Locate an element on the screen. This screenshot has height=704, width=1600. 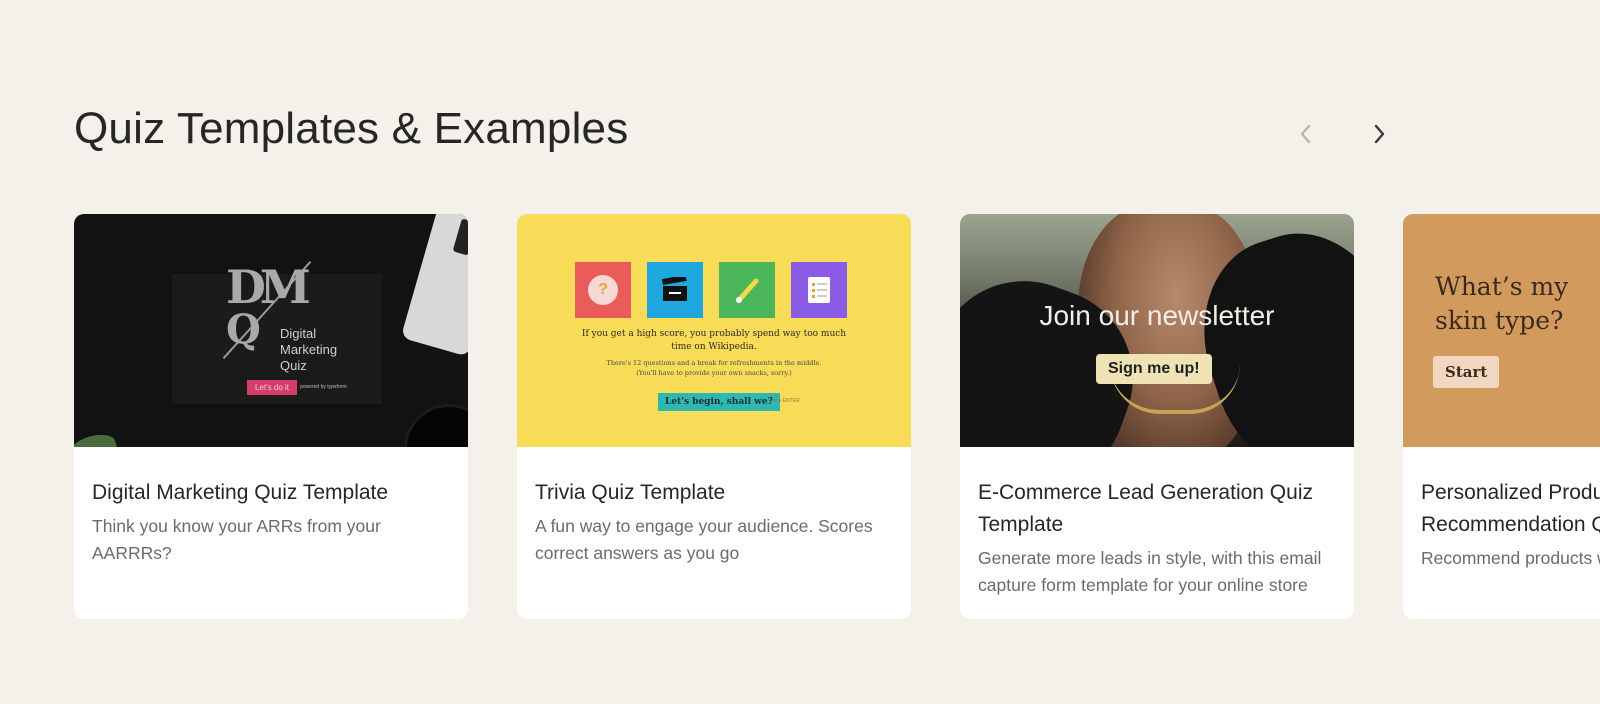
card-description: Recommend products with an engaging quiz is located at coordinates (1510, 558).